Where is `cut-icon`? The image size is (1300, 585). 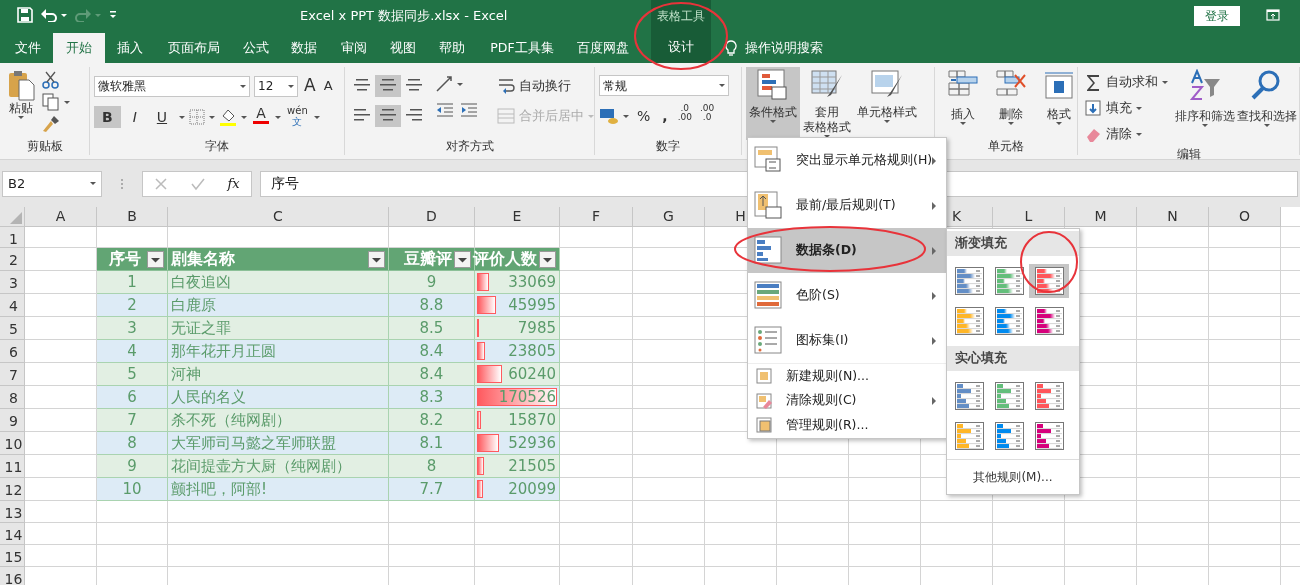 cut-icon is located at coordinates (51, 80).